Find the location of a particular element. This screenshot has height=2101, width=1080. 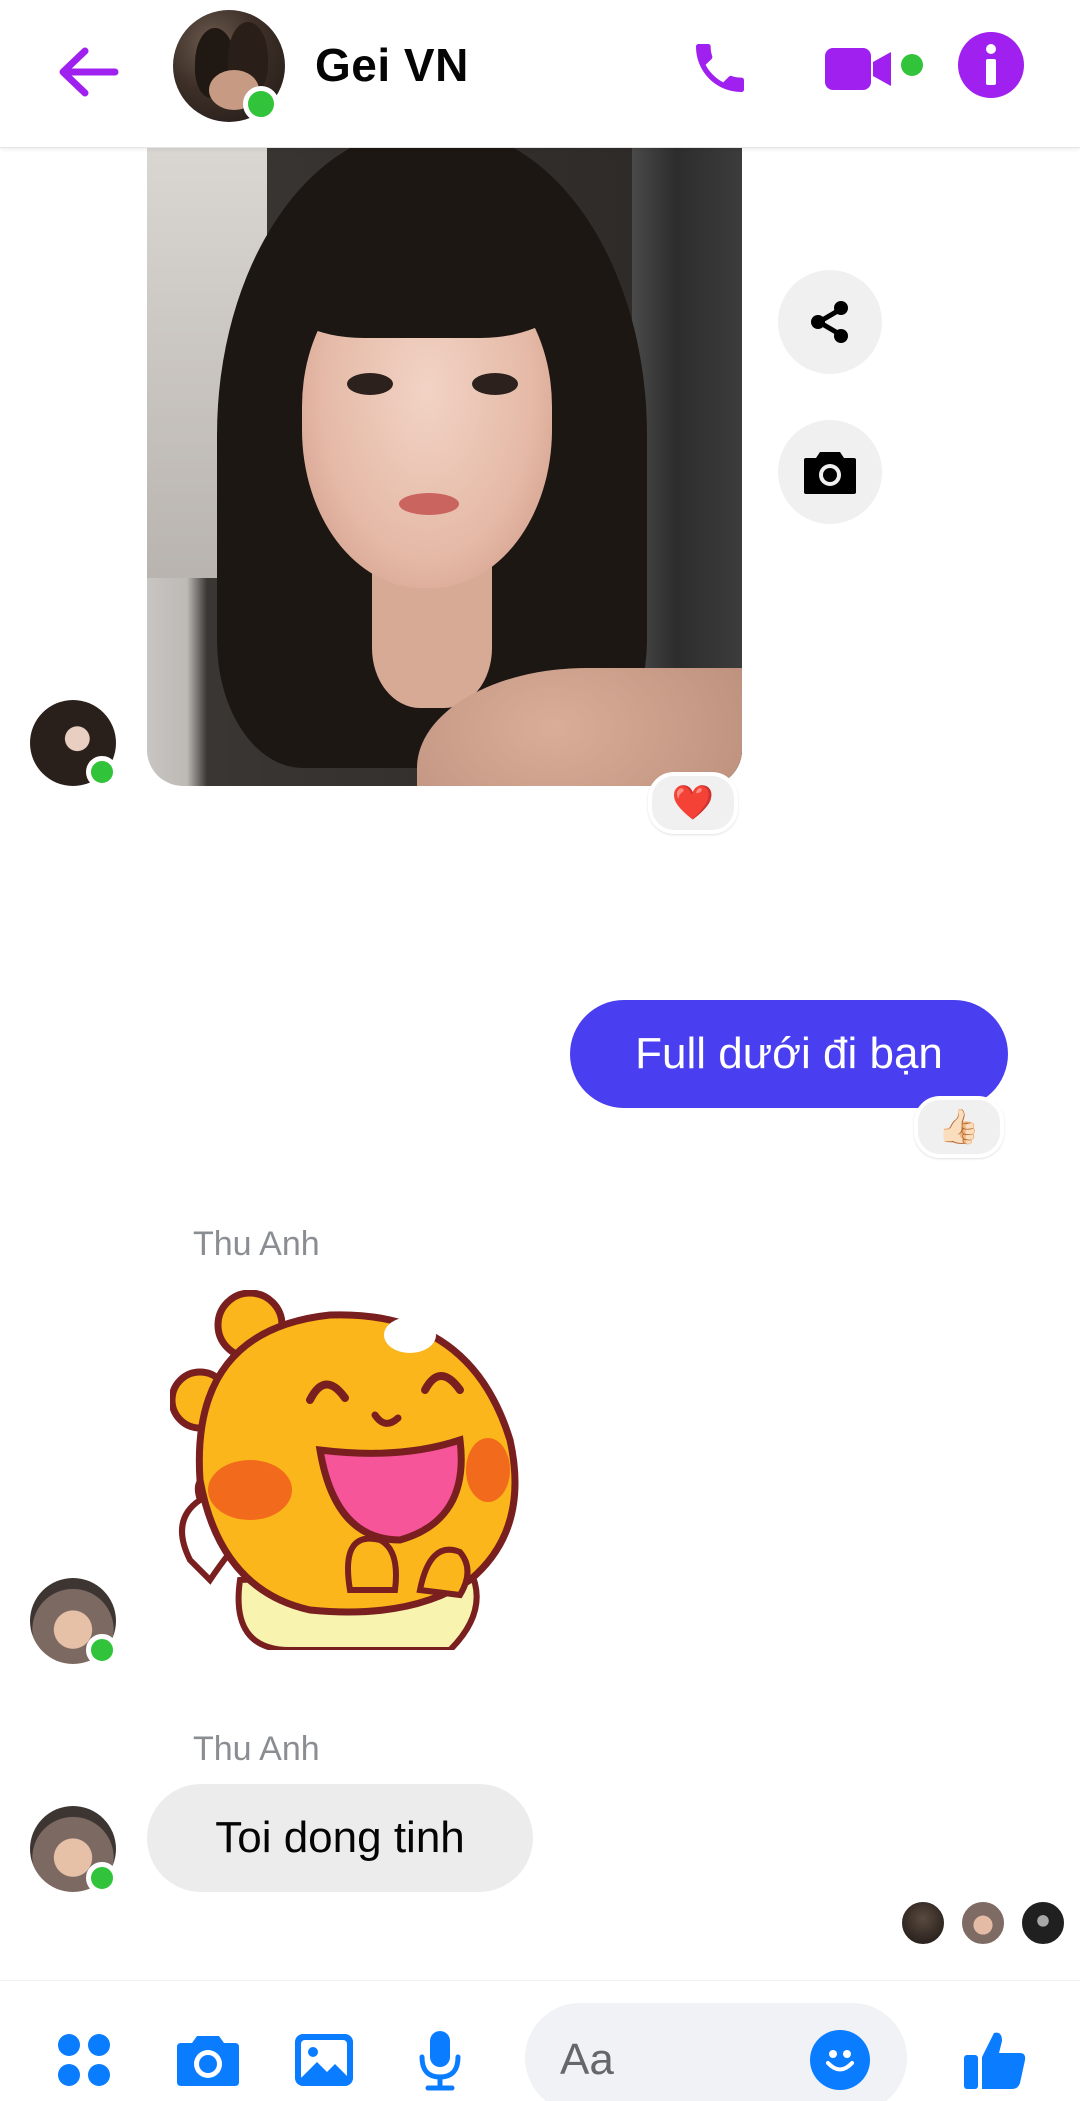

voice-message-button is located at coordinates (440, 2060).